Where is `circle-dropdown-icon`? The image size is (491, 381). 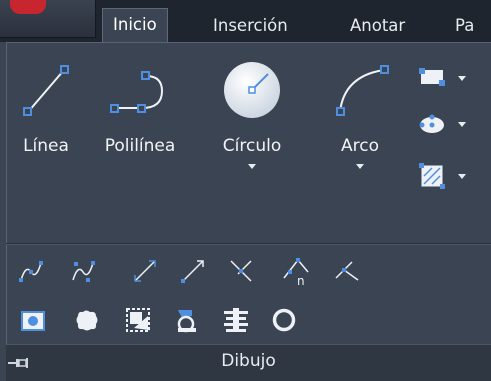
circle-dropdown-icon is located at coordinates (252, 166).